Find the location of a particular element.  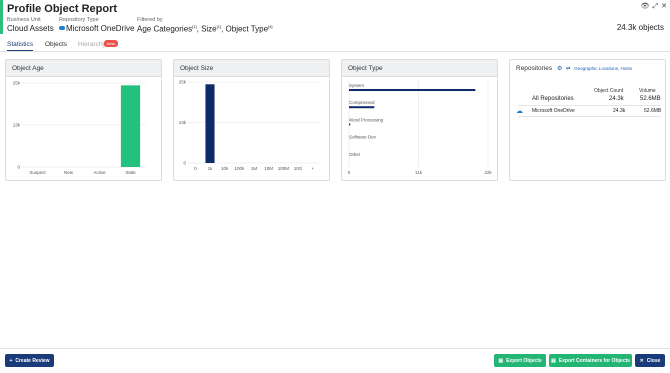

tab-bar: Statistics Objects Hierarchy beta is located at coordinates (335, 46).